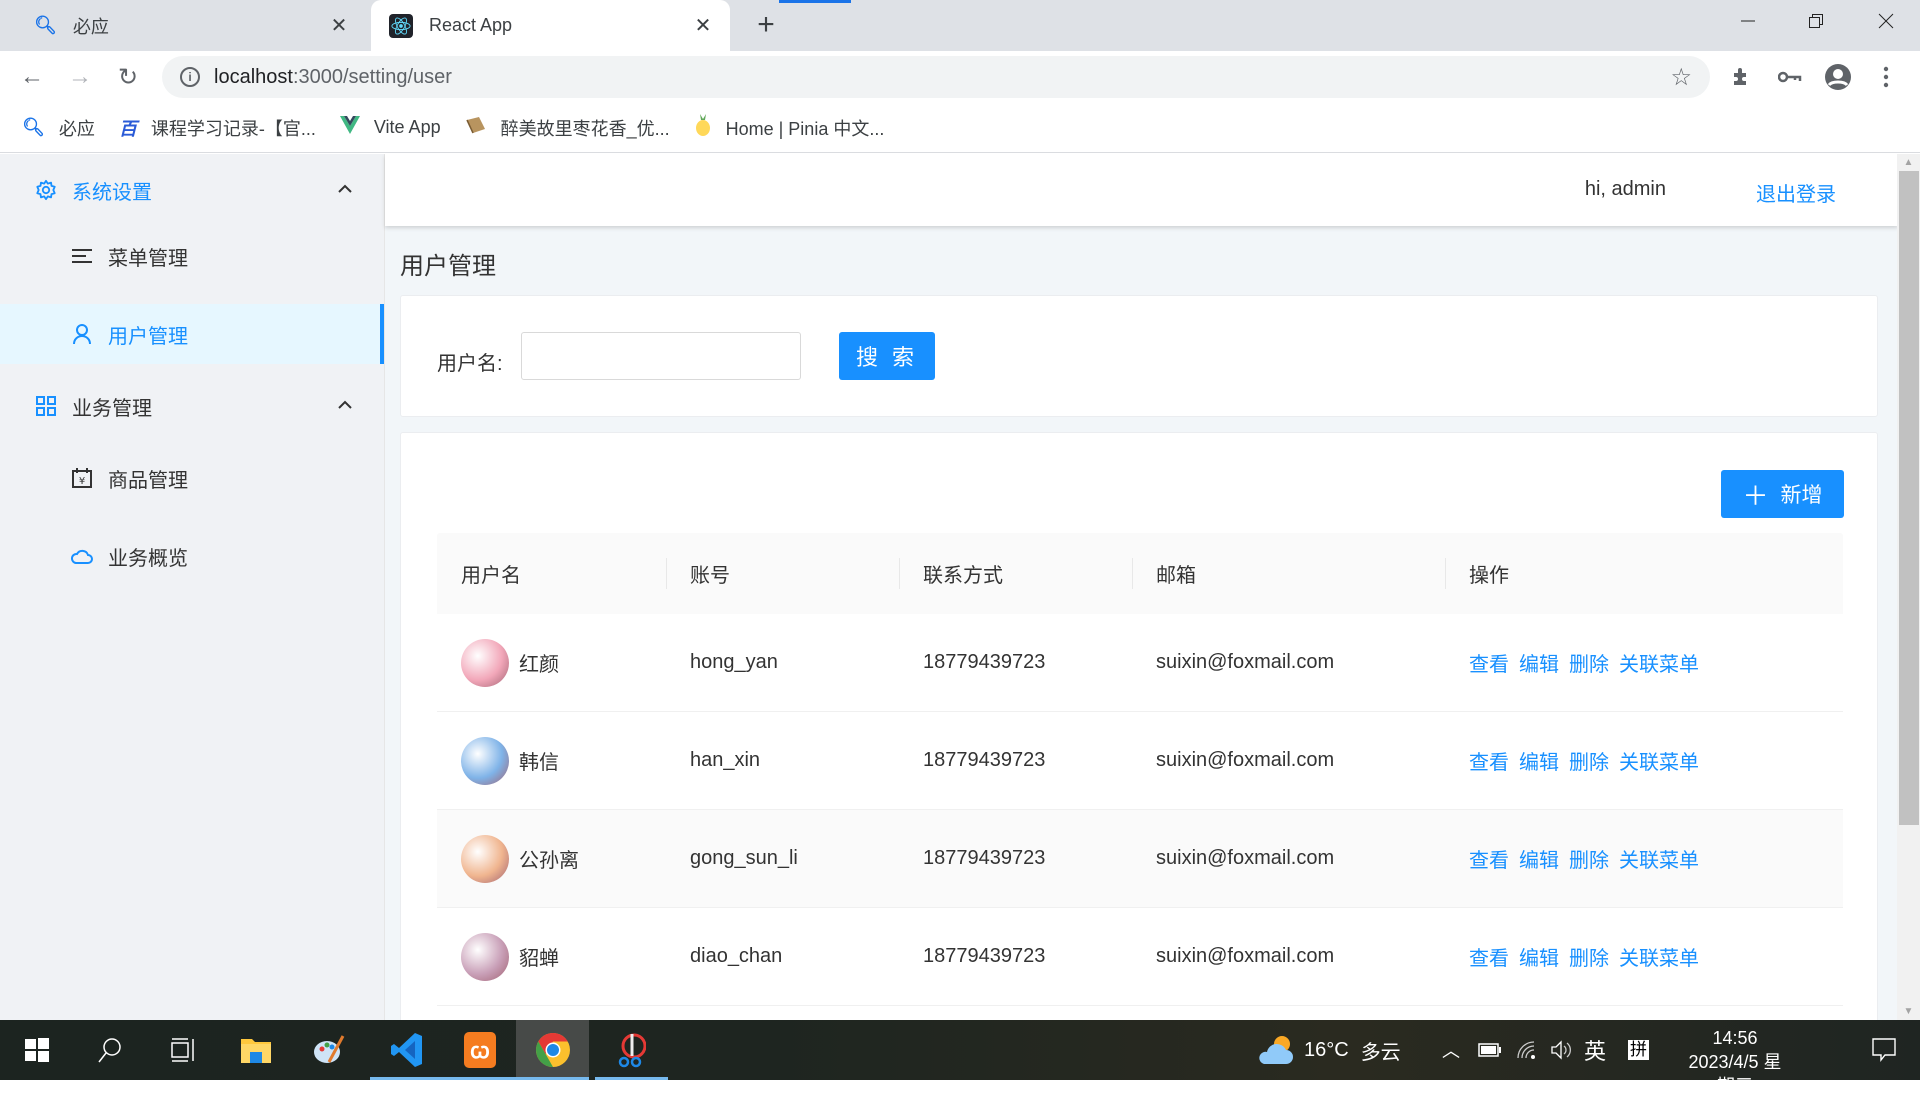 The height and width of the screenshot is (1098, 1920). Describe the element at coordinates (1139, 356) in the screenshot. I see `search-card: 用户名: 搜 索` at that location.